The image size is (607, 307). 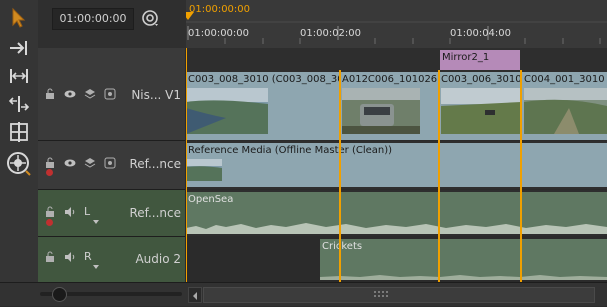 I want to click on ruler-label-0: 01:00:00:00, so click(x=219, y=33).